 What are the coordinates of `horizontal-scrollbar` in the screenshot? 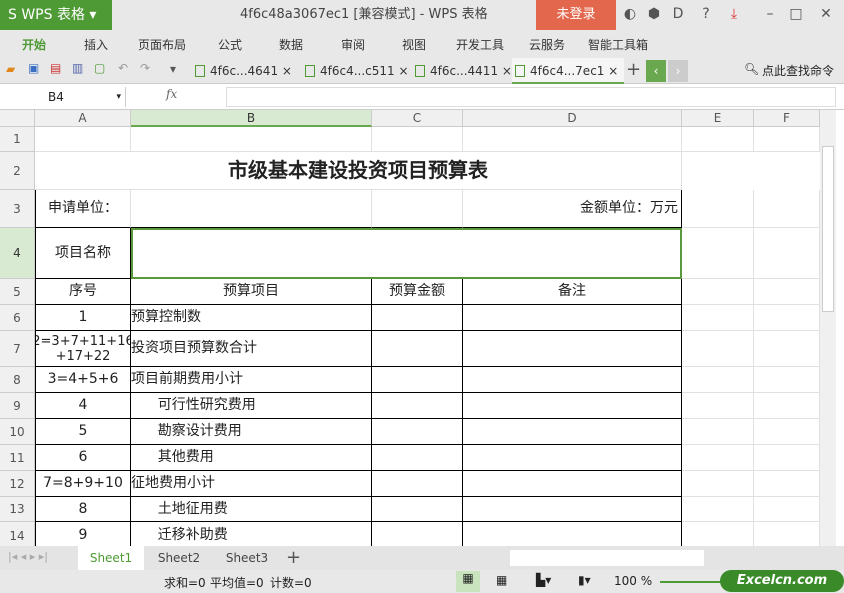 It's located at (607, 558).